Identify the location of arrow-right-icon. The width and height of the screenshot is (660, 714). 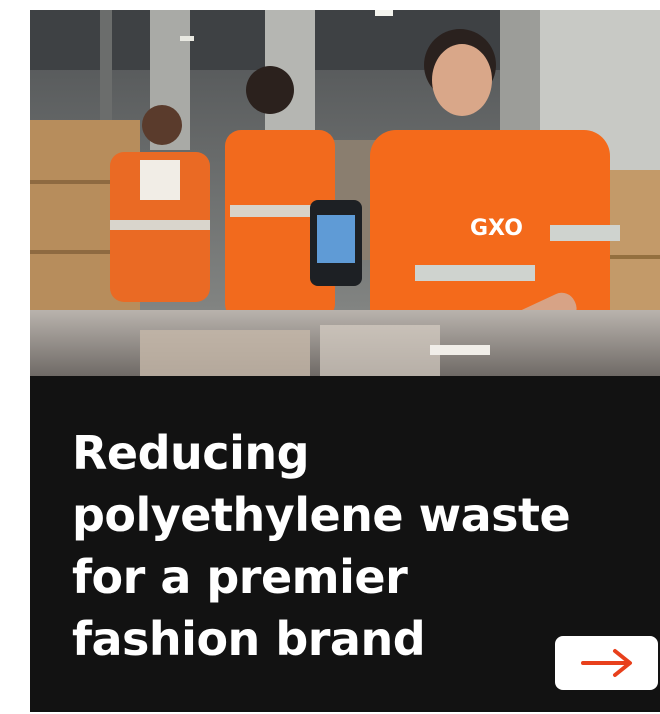
(606, 663).